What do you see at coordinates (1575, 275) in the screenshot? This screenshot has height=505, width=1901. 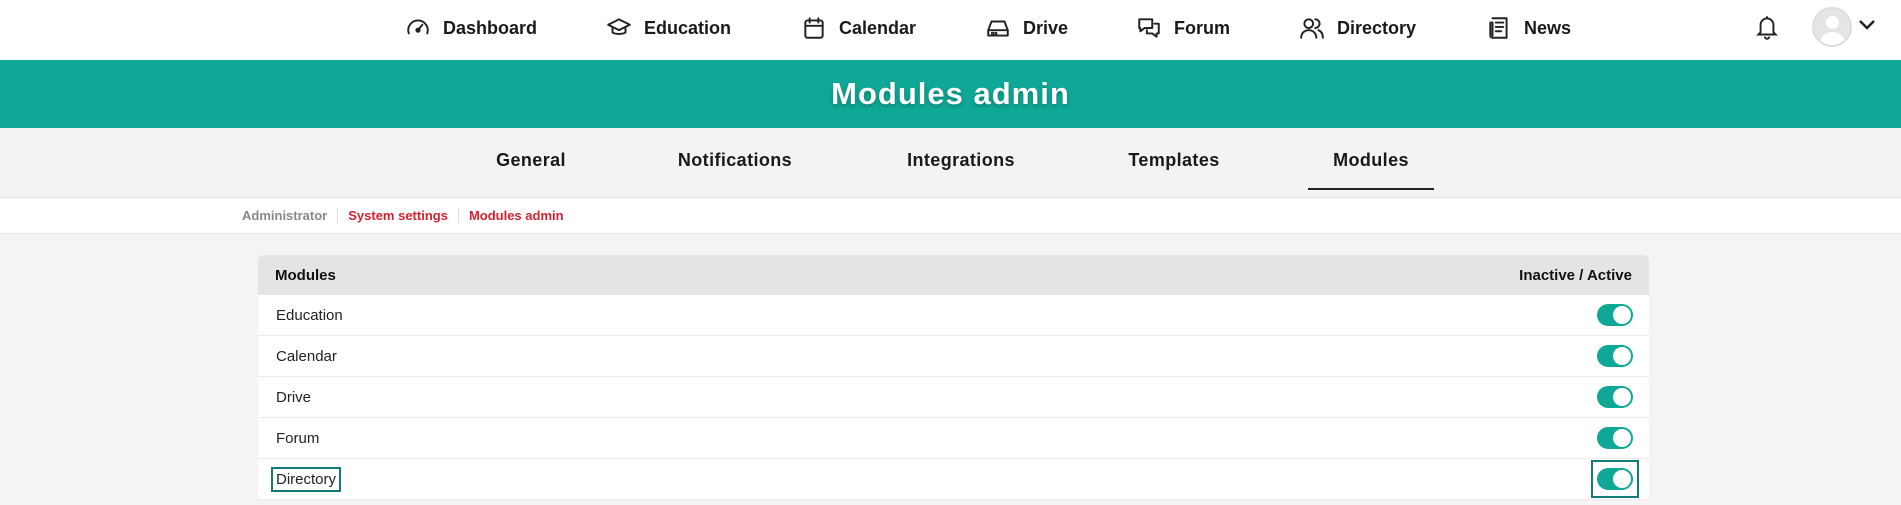 I see `column-header-status: Inactive / Active` at bounding box center [1575, 275].